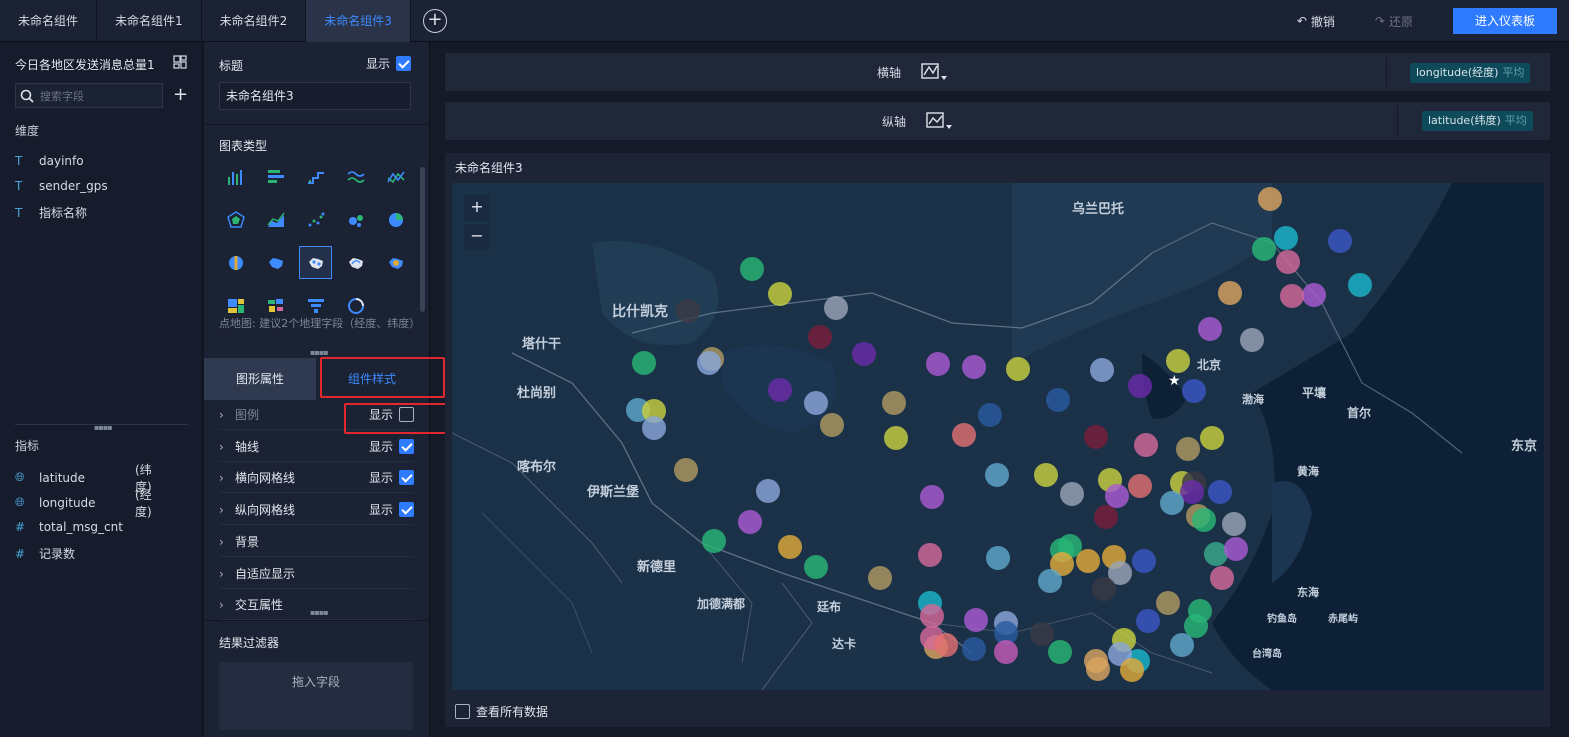 The height and width of the screenshot is (737, 1569). Describe the element at coordinates (406, 446) in the screenshot. I see `axis-show-checkbox` at that location.